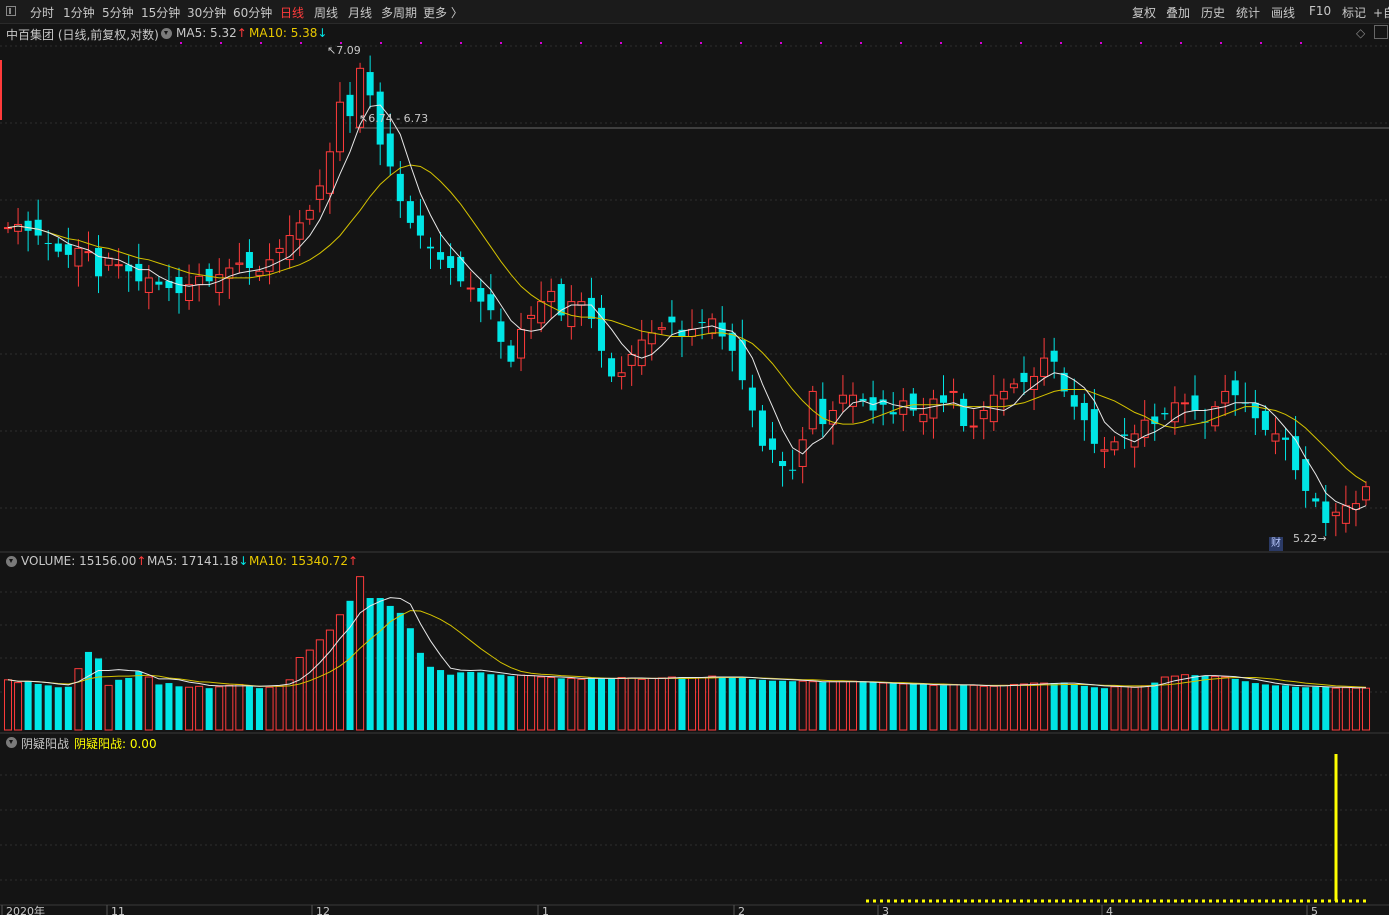 This screenshot has width=1389, height=915. Describe the element at coordinates (25, 909) in the screenshot. I see `x-tick-label-0: 2020年` at that location.